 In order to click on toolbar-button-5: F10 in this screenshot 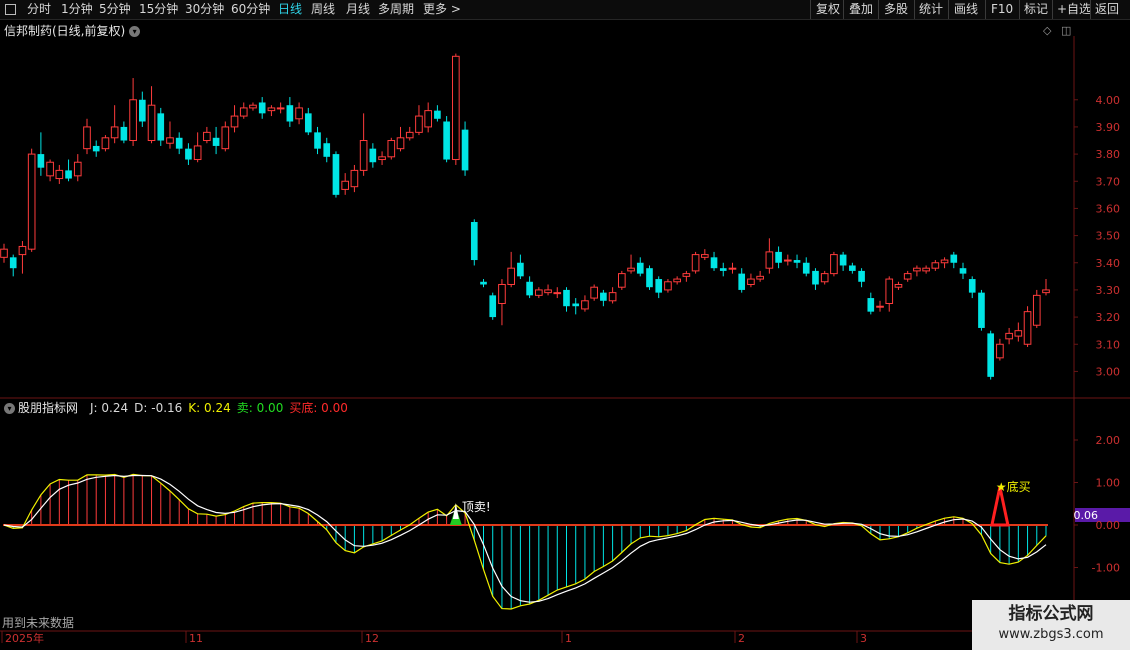, I will do `click(1002, 9)`.